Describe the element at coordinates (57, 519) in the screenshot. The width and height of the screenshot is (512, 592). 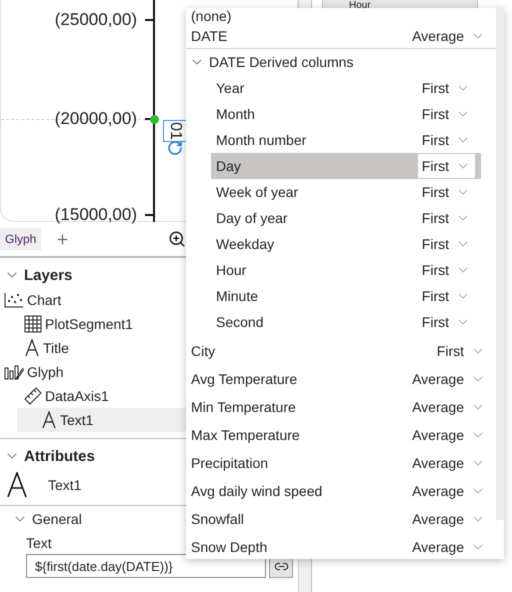
I see `subsection-title: General` at that location.